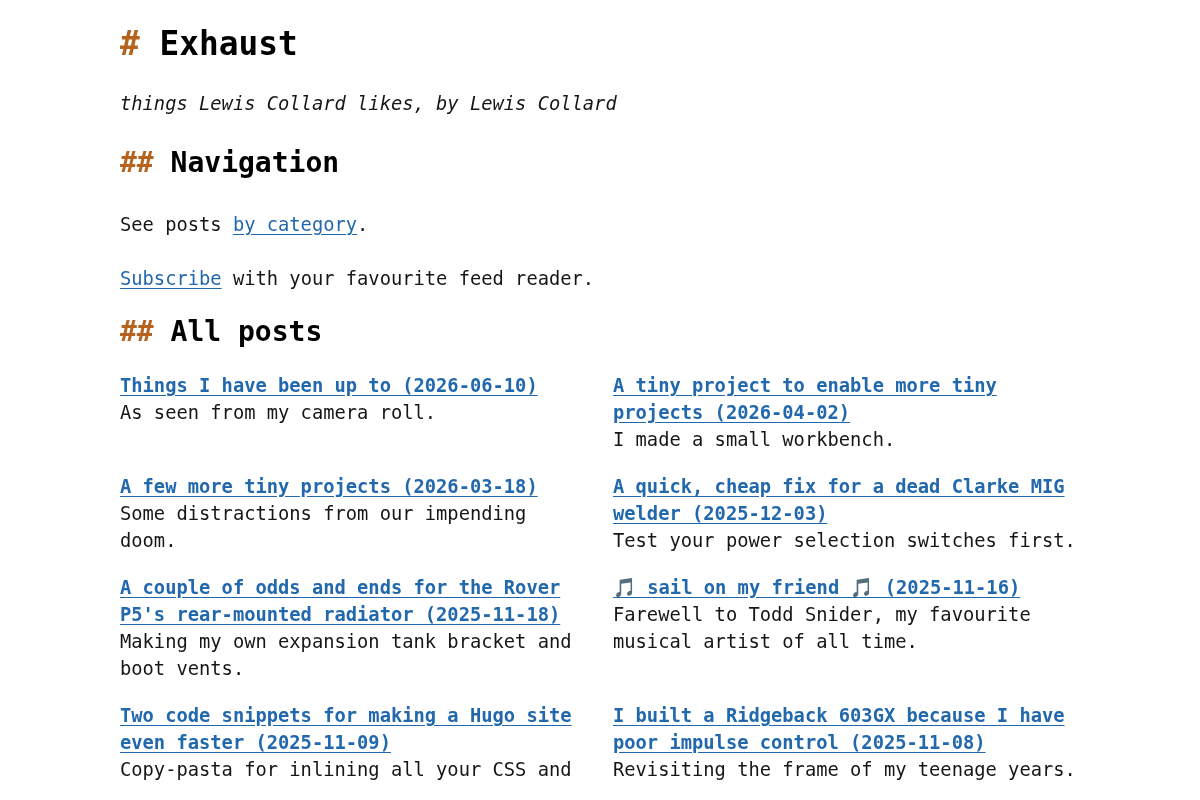 This screenshot has width=1200, height=800. Describe the element at coordinates (844, 770) in the screenshot. I see `post-summary: Revisiting the frame of my teenage years.` at that location.